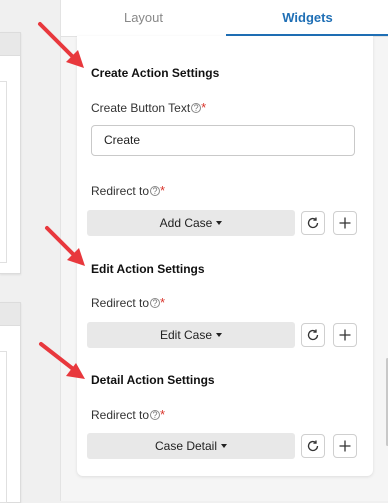 Image resolution: width=388 pixels, height=503 pixels. Describe the element at coordinates (223, 140) in the screenshot. I see `create-button-text-input: Create` at that location.